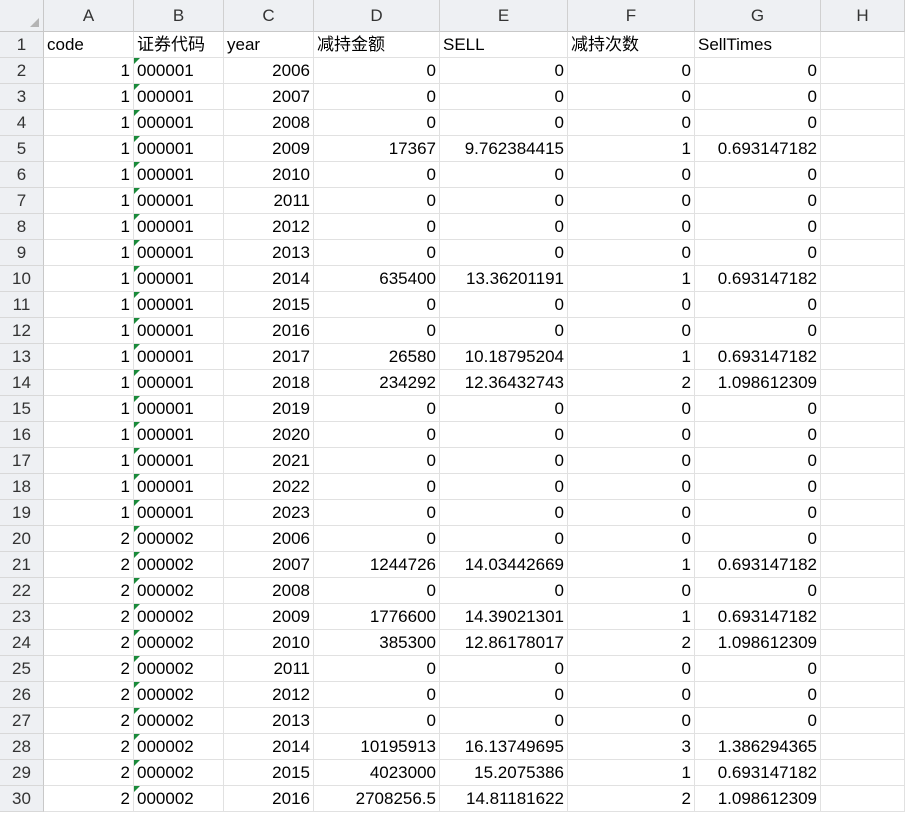 Image resolution: width=905 pixels, height=815 pixels. What do you see at coordinates (89, 45) in the screenshot?
I see `header-cell: code` at bounding box center [89, 45].